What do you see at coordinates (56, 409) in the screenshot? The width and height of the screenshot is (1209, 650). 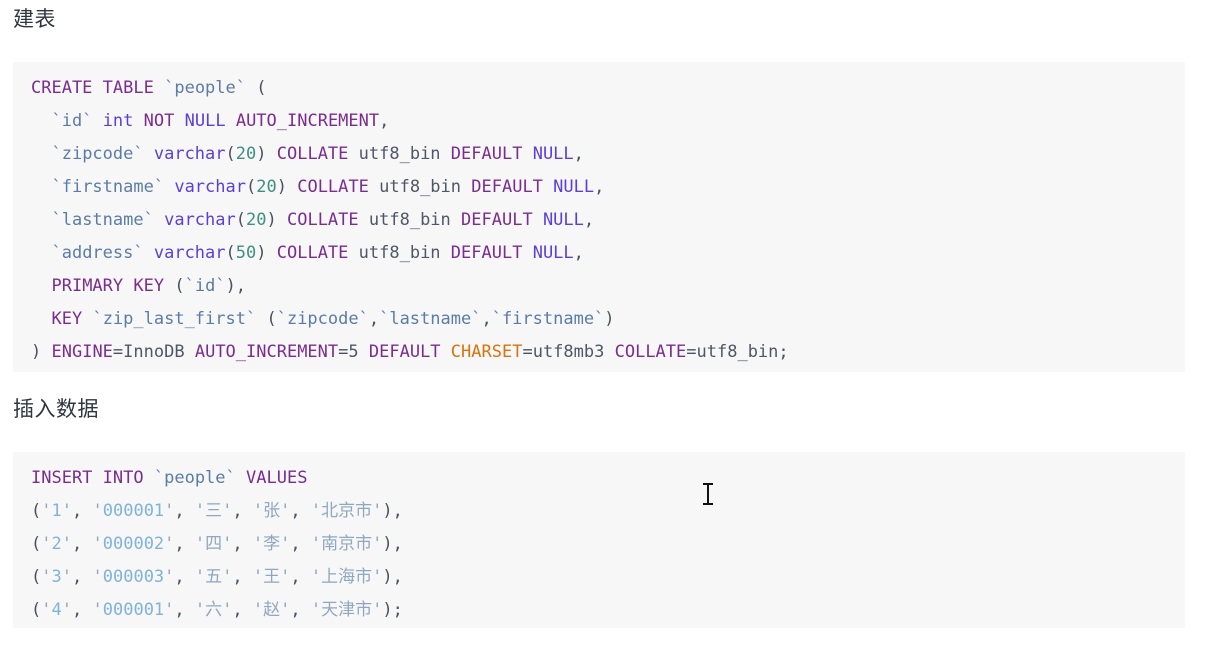 I see `page-title-insert-data: 插入数据` at bounding box center [56, 409].